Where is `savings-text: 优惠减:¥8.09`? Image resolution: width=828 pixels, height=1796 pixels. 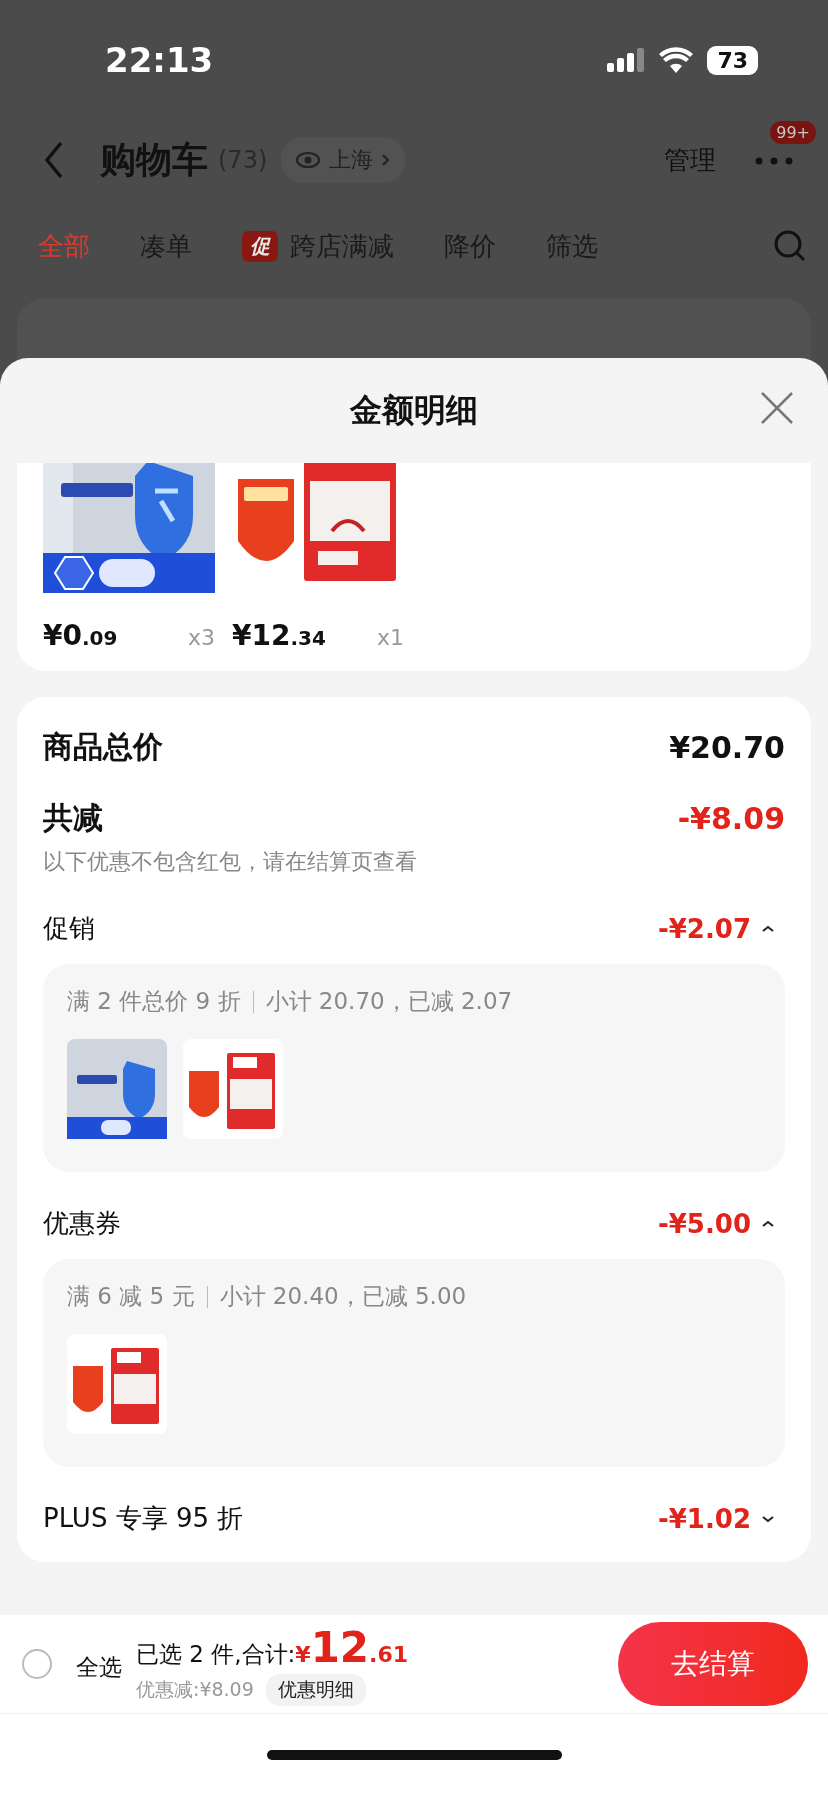
savings-text: 优惠减:¥8.09 is located at coordinates (195, 1689).